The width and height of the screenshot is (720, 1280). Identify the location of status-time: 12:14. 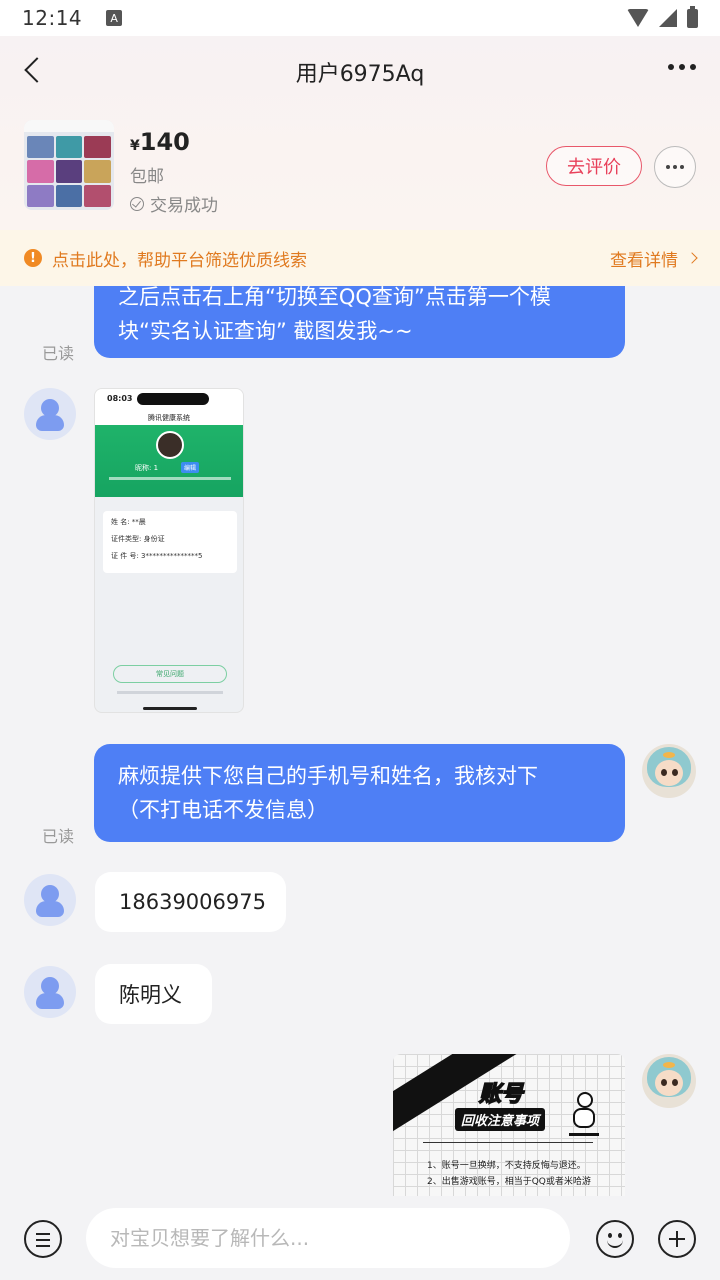
(52, 18).